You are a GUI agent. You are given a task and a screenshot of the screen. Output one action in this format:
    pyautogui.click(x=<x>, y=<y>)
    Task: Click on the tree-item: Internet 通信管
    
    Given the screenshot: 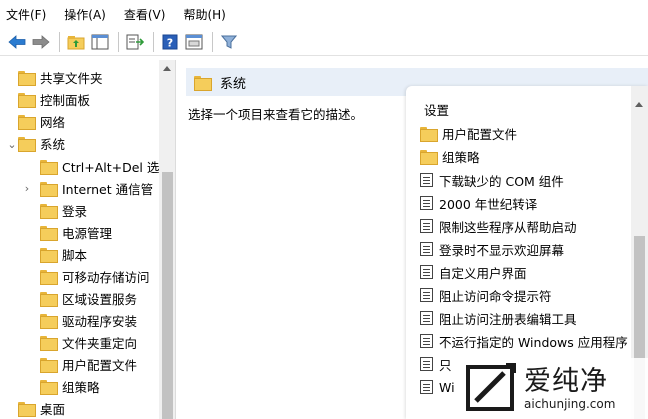 What is the action you would take?
    pyautogui.click(x=96, y=188)
    